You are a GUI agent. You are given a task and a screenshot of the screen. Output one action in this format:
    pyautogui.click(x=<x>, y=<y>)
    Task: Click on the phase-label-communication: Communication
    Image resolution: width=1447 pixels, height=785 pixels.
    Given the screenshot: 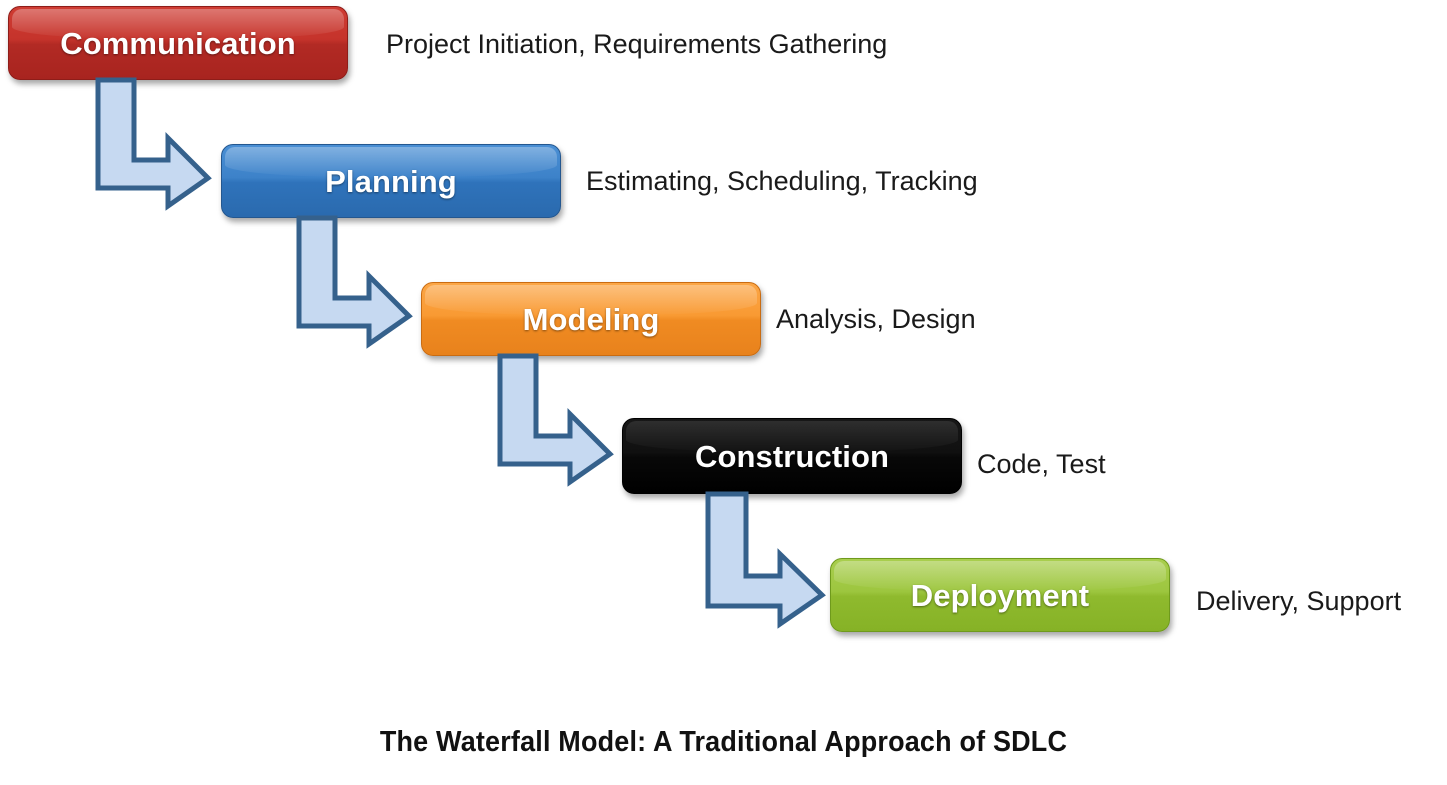 What is the action you would take?
    pyautogui.click(x=178, y=43)
    